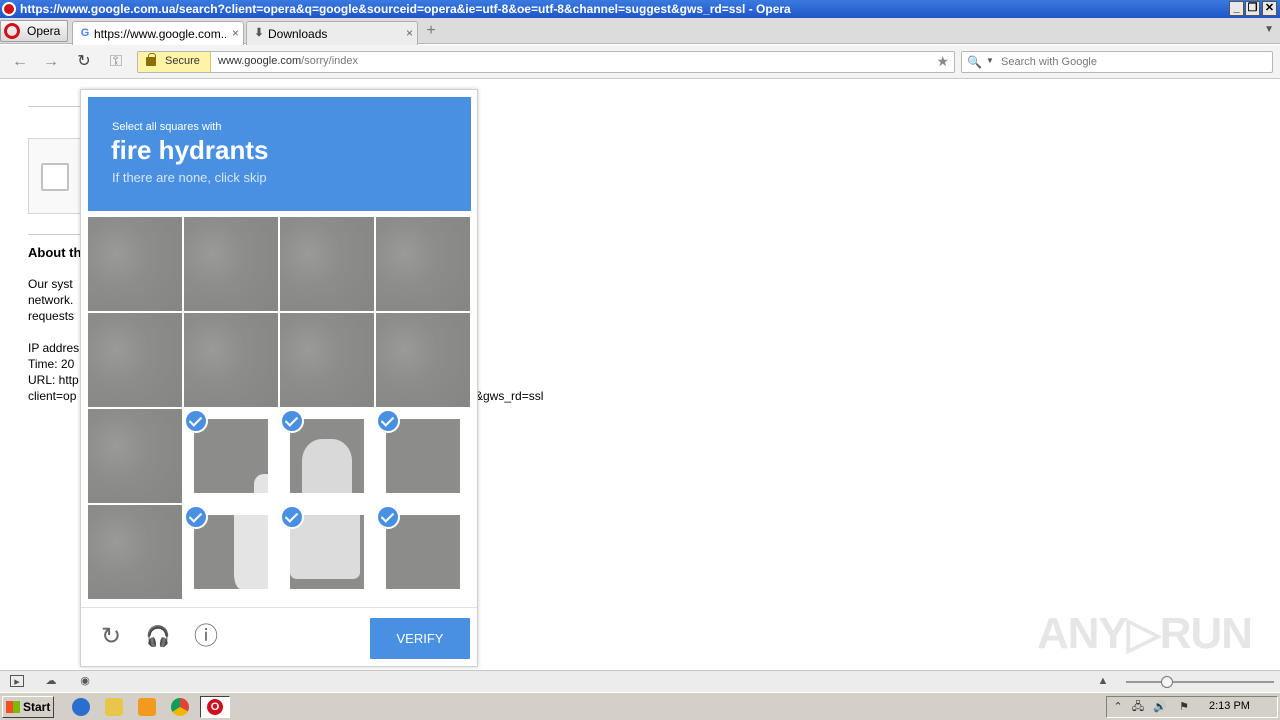  Describe the element at coordinates (1118, 707) in the screenshot. I see `show-hidden-icons-icon: ⌃` at that location.